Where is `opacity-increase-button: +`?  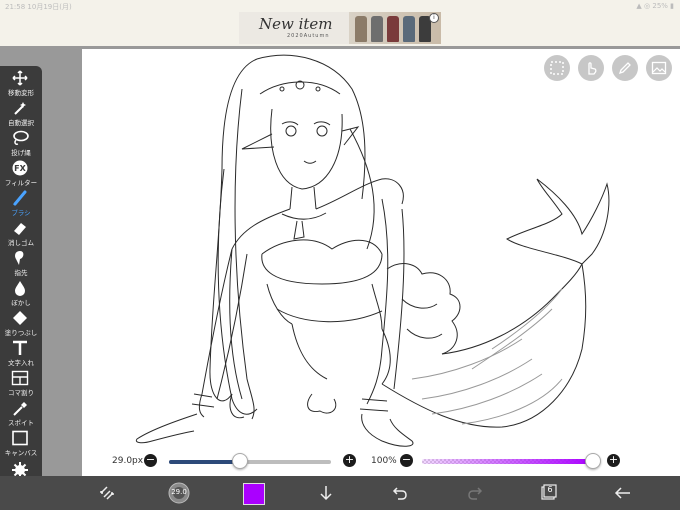
opacity-increase-button: + is located at coordinates (613, 460).